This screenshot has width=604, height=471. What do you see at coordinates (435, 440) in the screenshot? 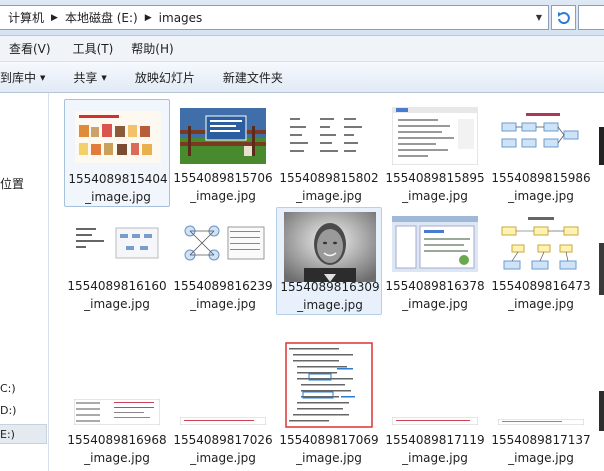
I see `file-name-part: 1554089817119` at bounding box center [435, 440].